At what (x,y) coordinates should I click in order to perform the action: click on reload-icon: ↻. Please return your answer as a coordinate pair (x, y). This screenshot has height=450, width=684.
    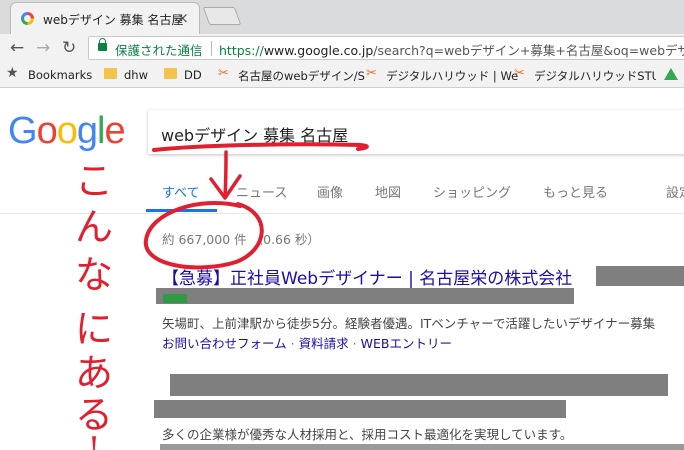
    Looking at the image, I should click on (69, 48).